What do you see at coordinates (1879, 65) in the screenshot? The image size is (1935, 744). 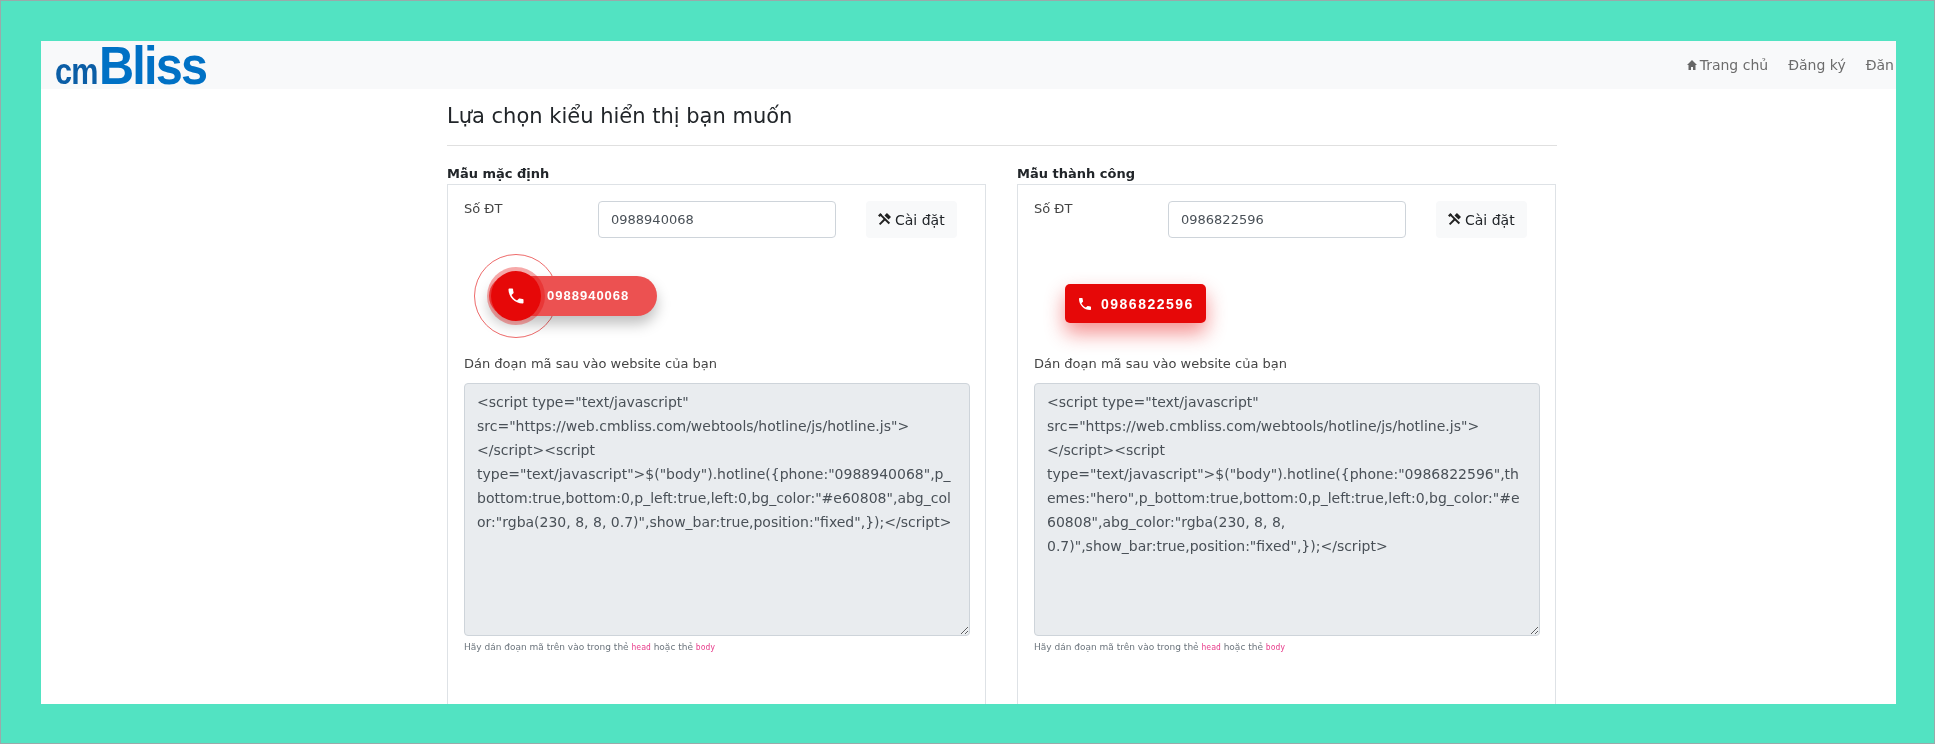 I see `nav-link: Đăn` at bounding box center [1879, 65].